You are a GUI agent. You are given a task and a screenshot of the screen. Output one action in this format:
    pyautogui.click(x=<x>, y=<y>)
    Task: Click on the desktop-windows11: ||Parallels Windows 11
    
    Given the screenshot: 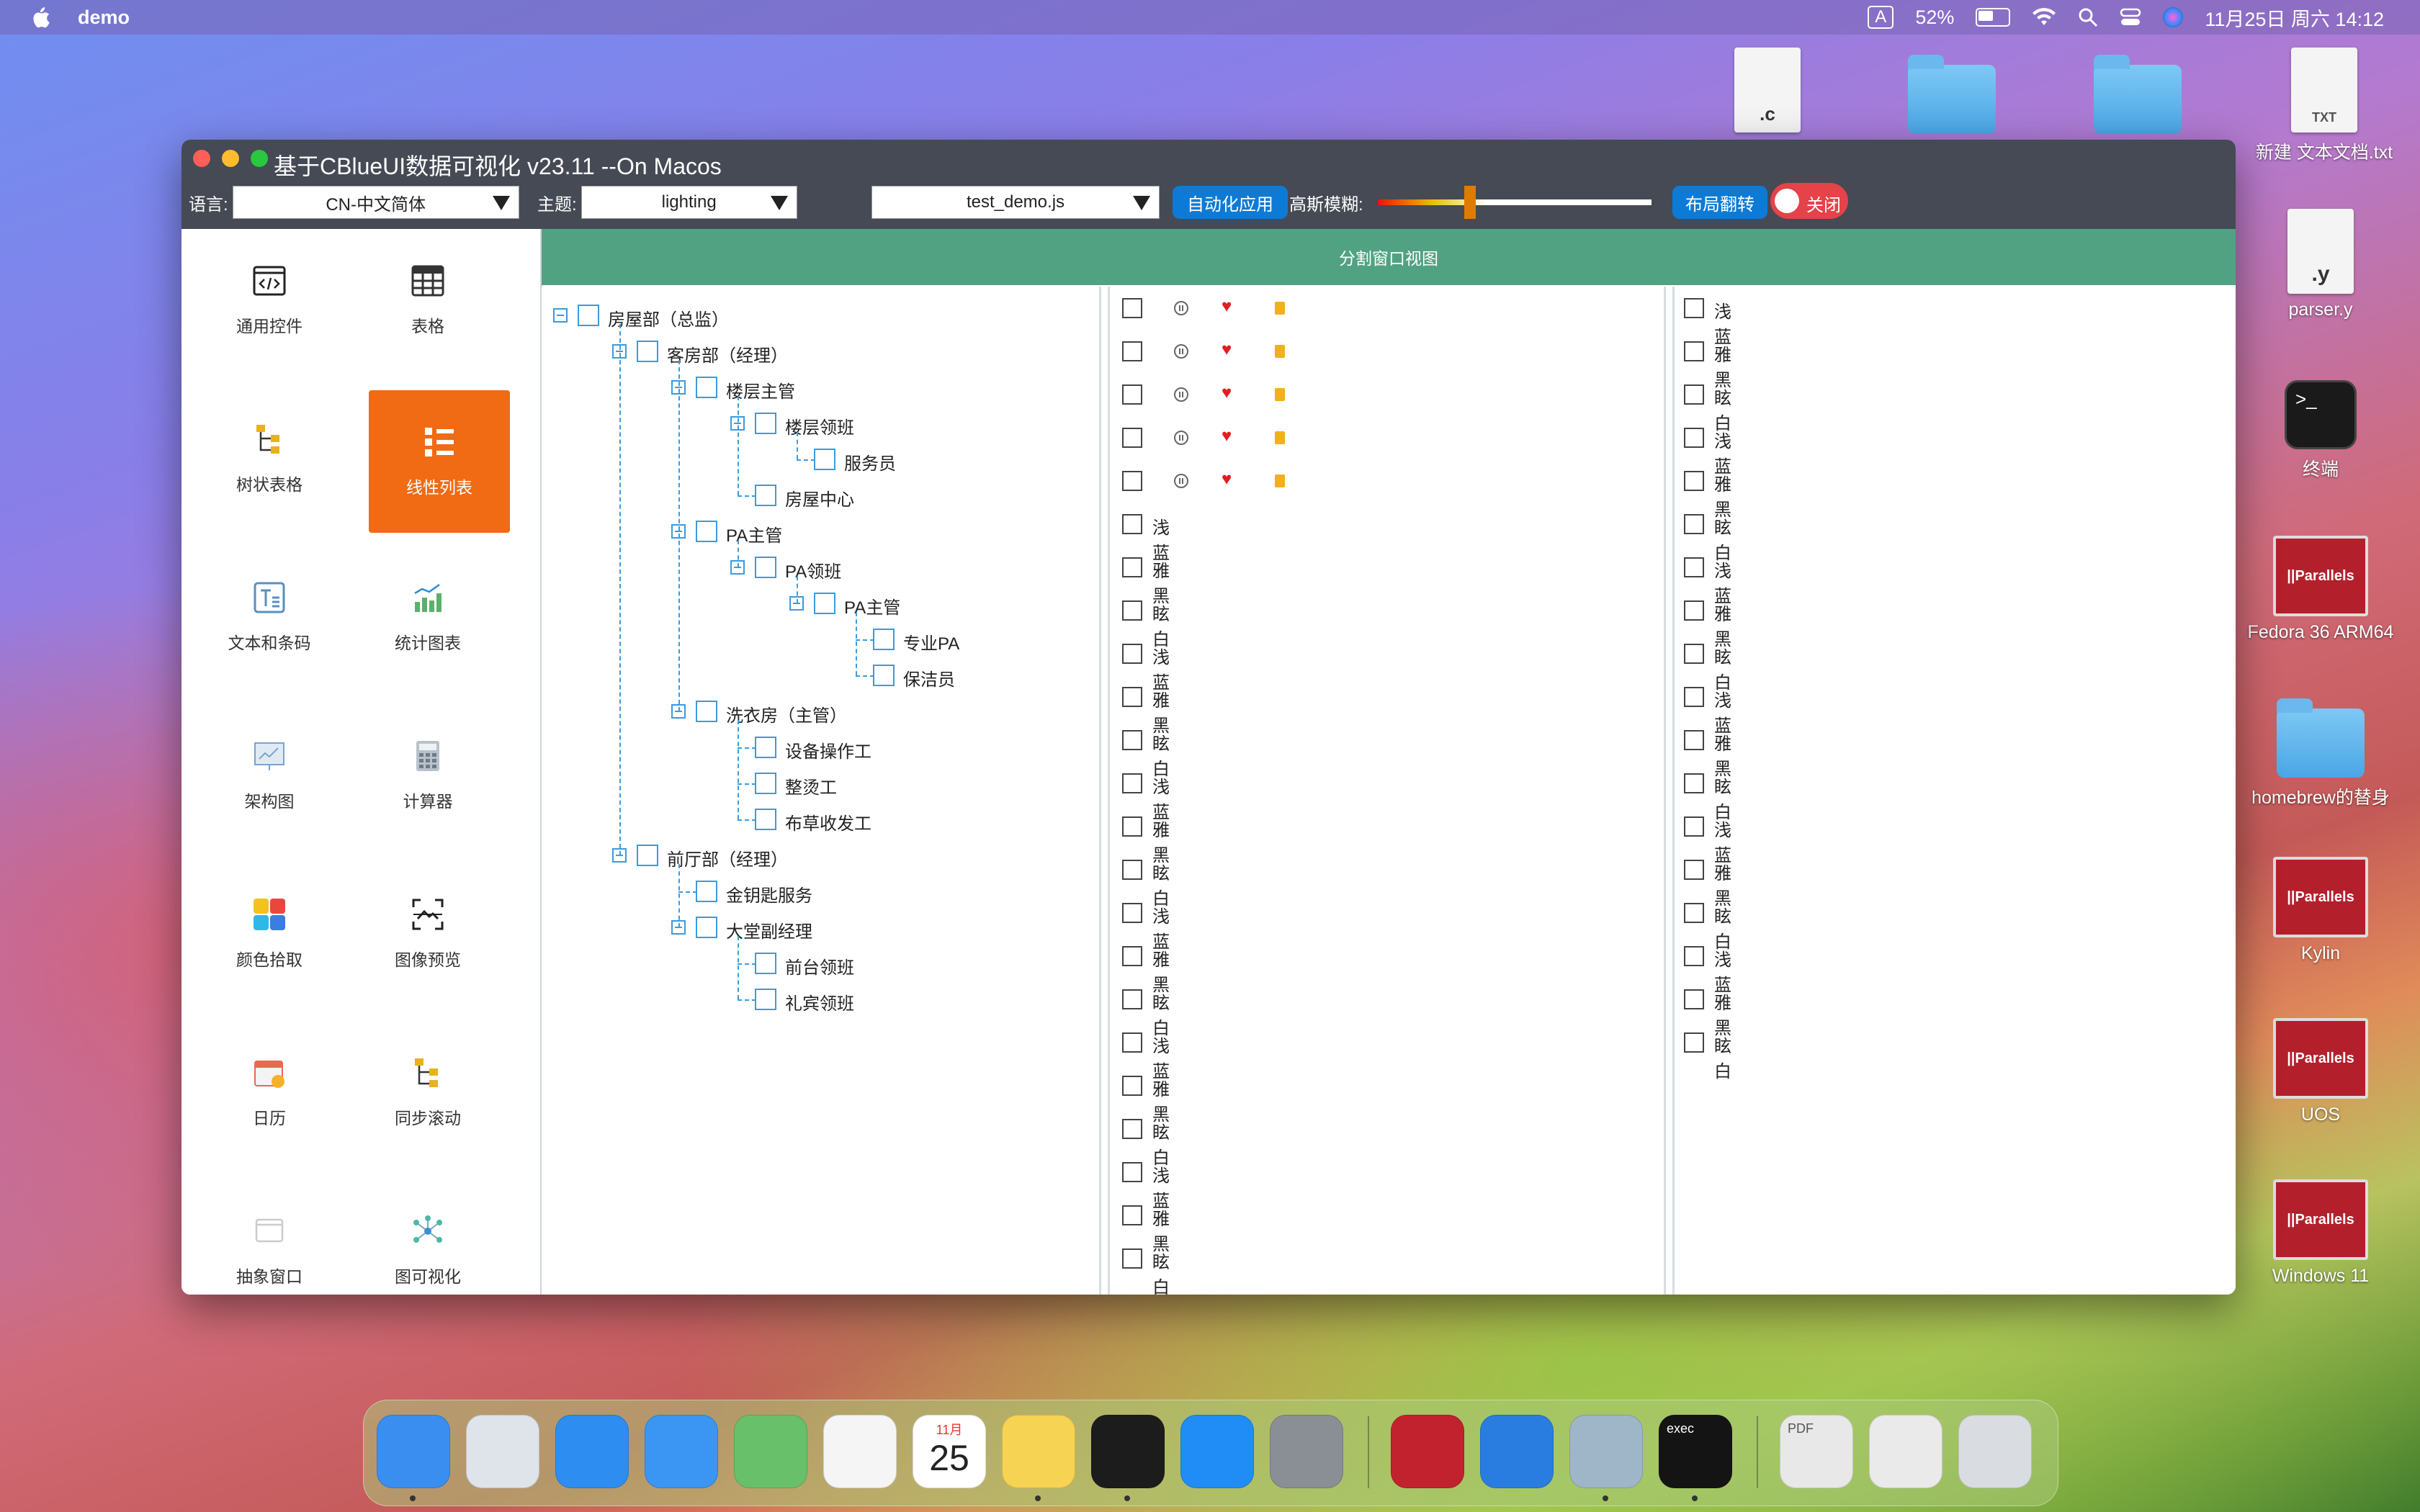 What is the action you would take?
    pyautogui.click(x=2321, y=1233)
    